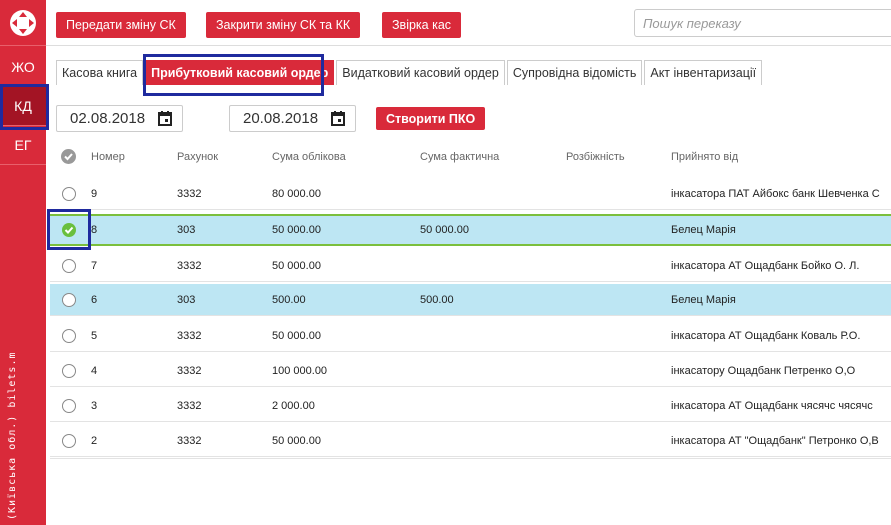  Describe the element at coordinates (775, 193) in the screenshot. I see `cell-received-from: інкасатора ПАТ Айбокс банк Шевченка С` at that location.